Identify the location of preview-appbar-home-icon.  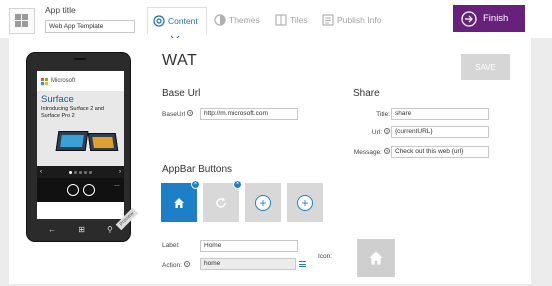
(72, 190).